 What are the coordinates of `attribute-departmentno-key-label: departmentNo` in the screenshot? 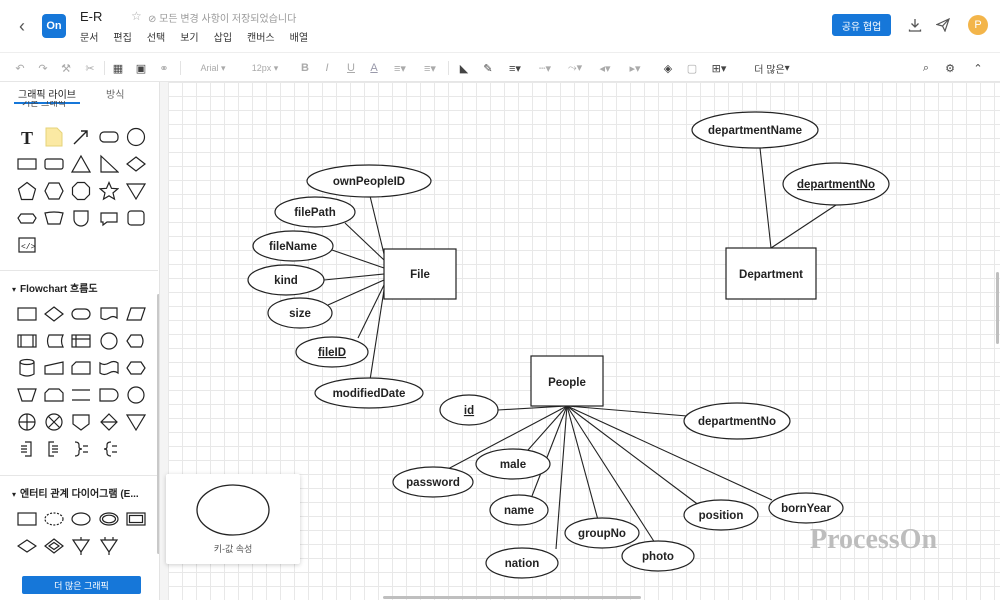 It's located at (836, 185).